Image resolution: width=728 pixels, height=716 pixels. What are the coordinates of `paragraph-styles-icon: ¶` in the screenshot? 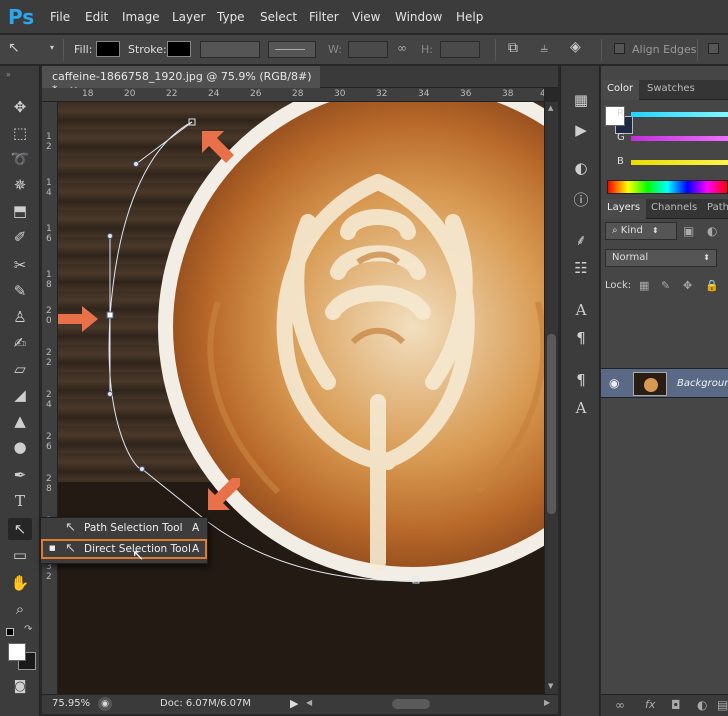 It's located at (581, 380).